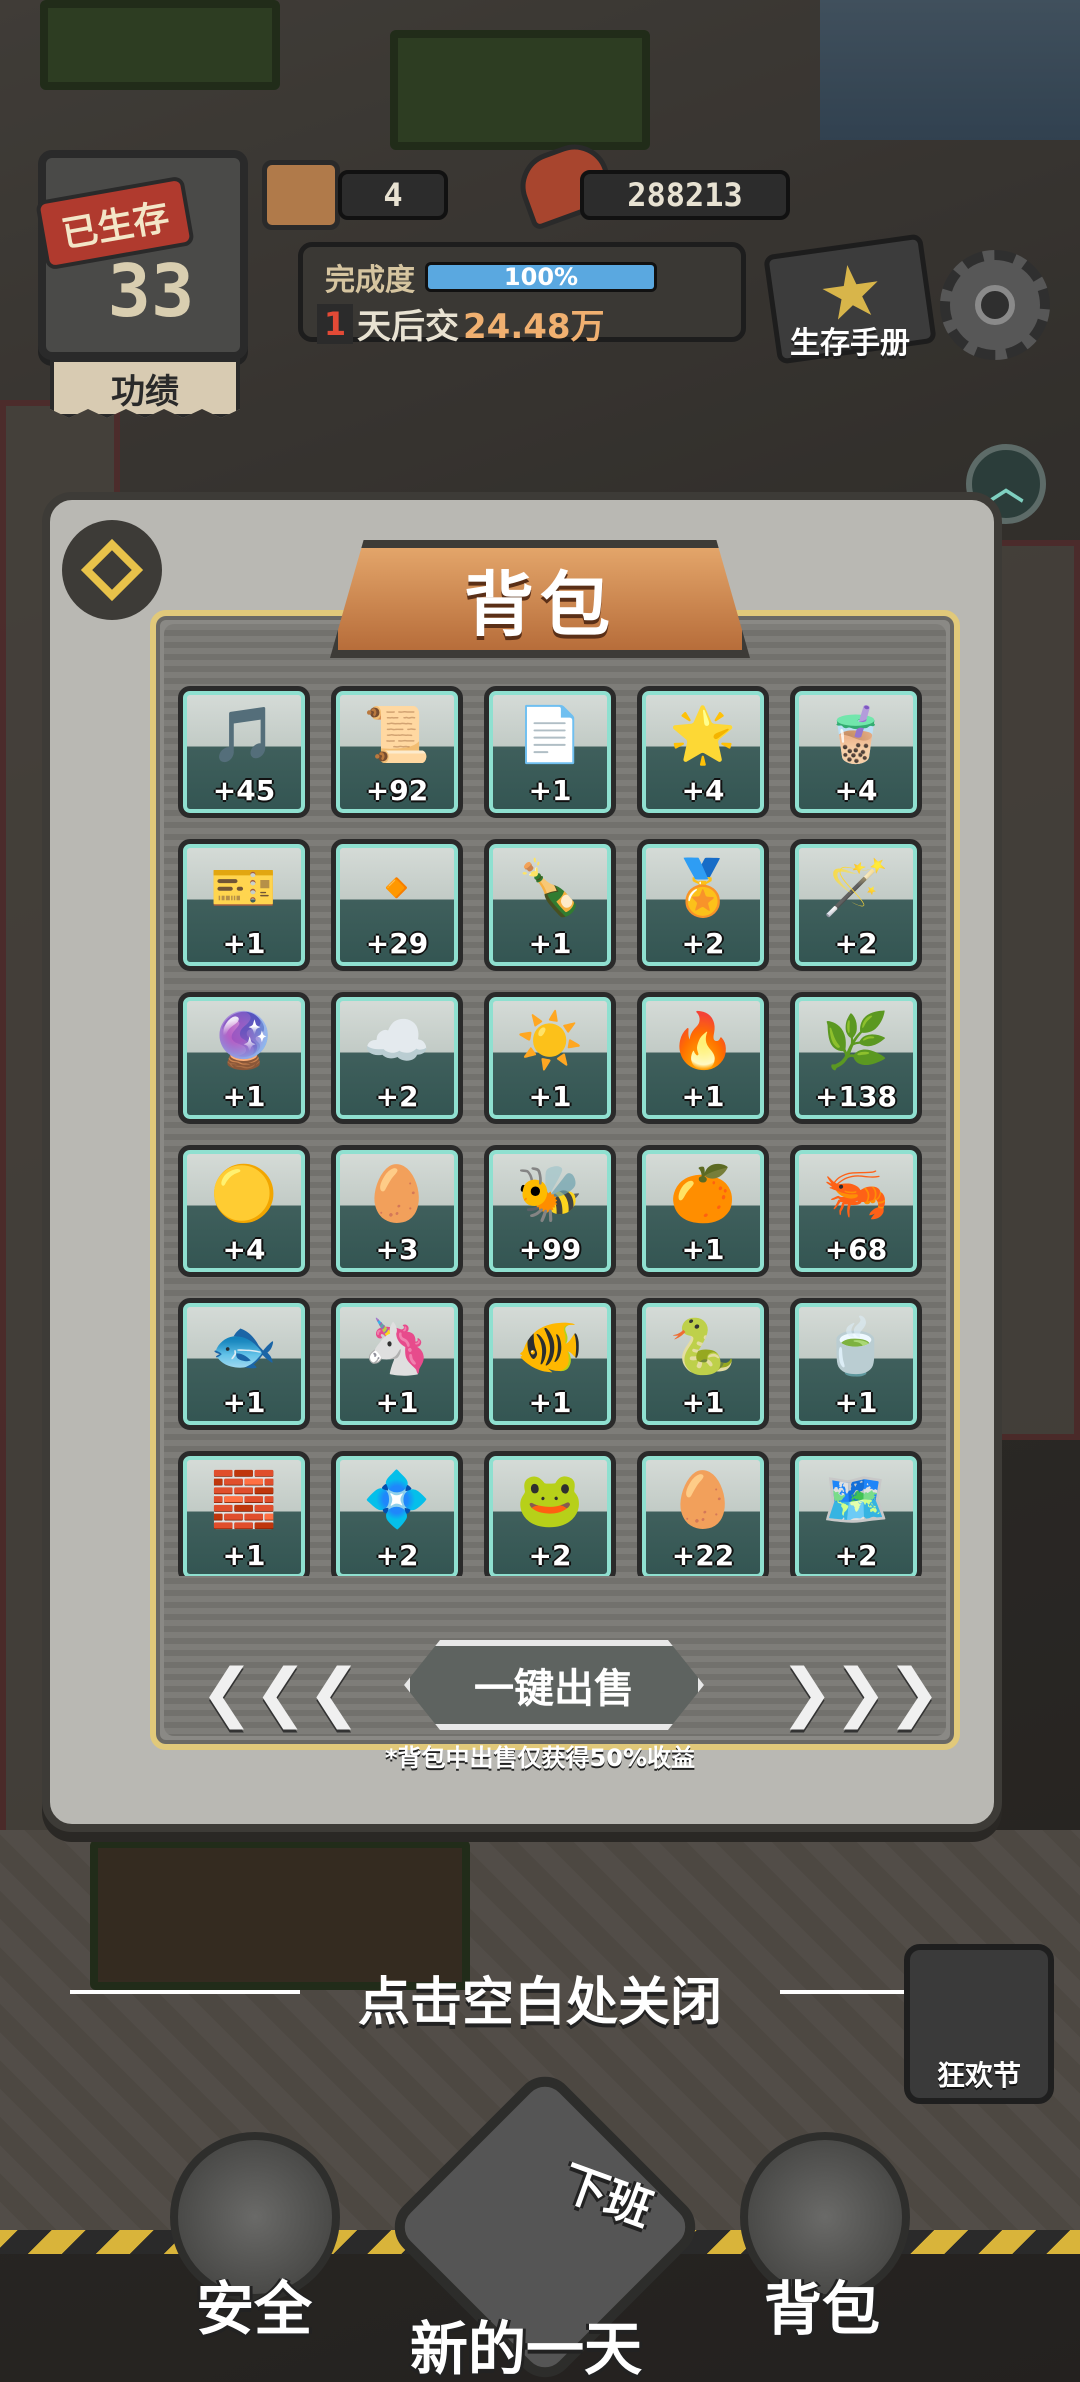 This screenshot has height=2382, width=1080. Describe the element at coordinates (244, 1193) in the screenshot. I see `golden-orb-icon: 🟡` at that location.